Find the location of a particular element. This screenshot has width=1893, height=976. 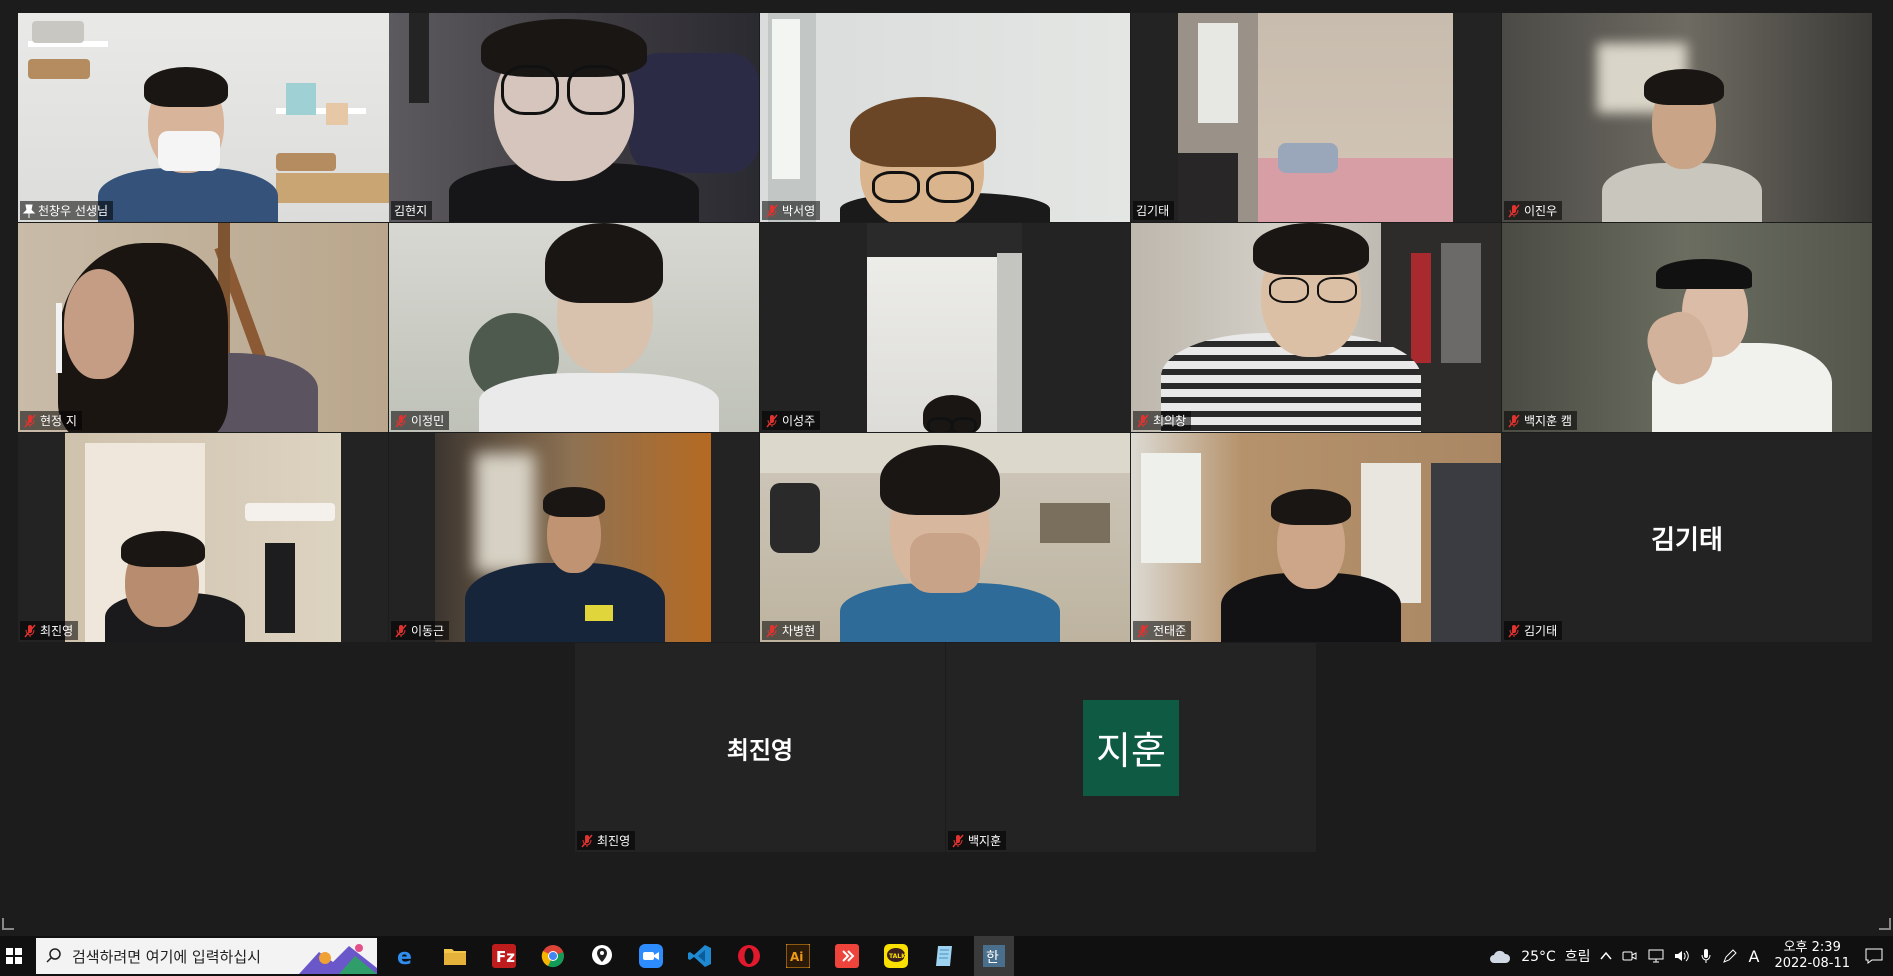

participant-name: 김기태 is located at coordinates (1541, 631).